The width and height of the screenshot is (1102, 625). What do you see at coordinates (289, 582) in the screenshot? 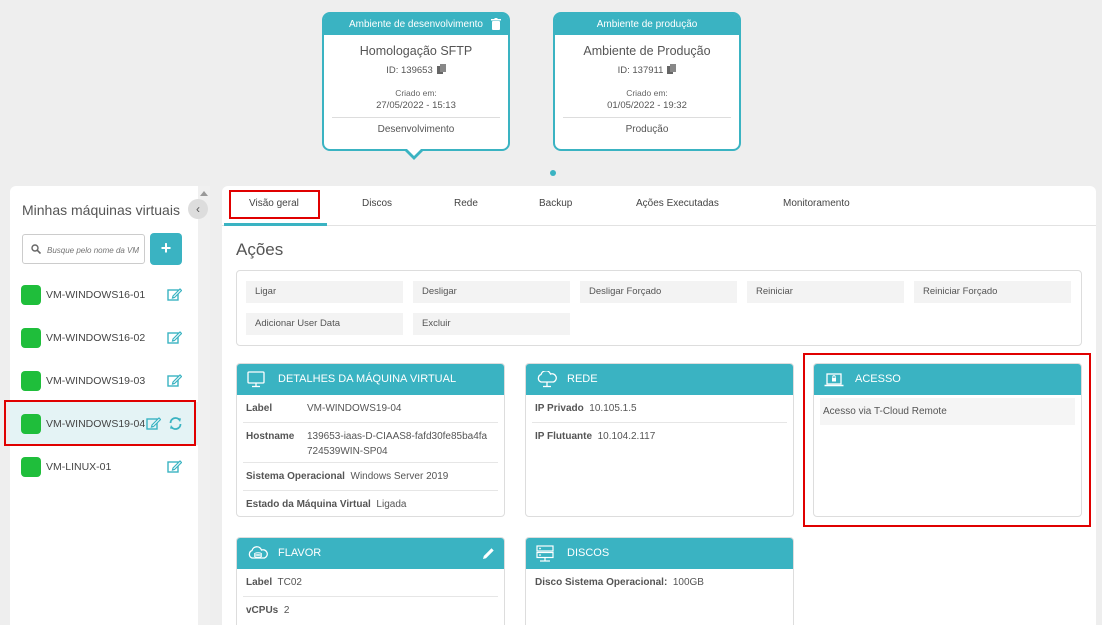
I see `detail-value: TC02` at bounding box center [289, 582].